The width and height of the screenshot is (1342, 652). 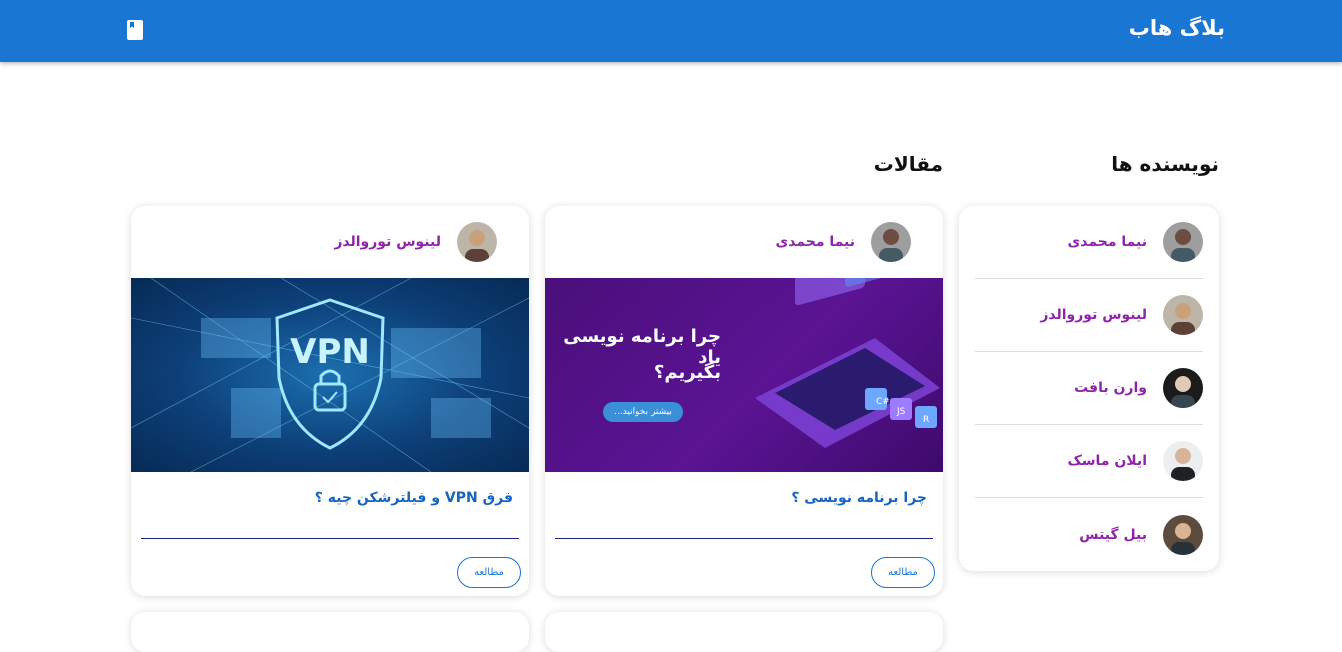 I want to click on author-item: وارن بافت, so click(x=1089, y=388).